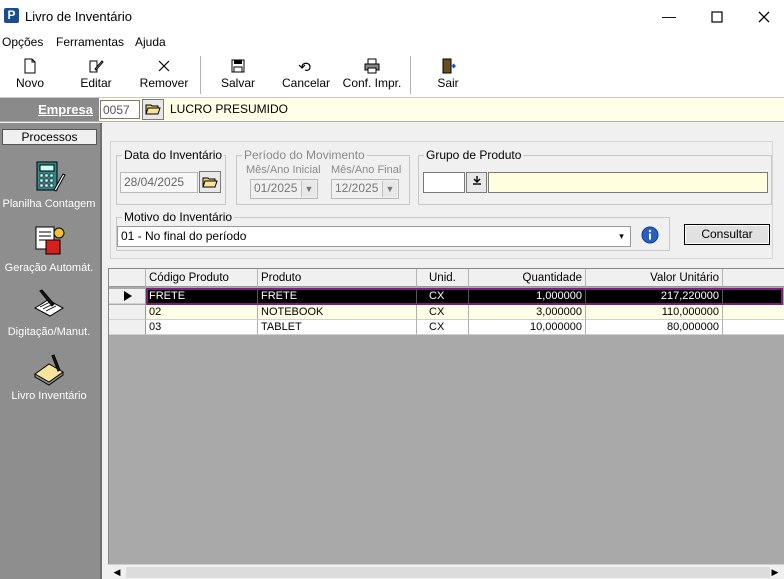  I want to click on folder-open-icon, so click(210, 182).